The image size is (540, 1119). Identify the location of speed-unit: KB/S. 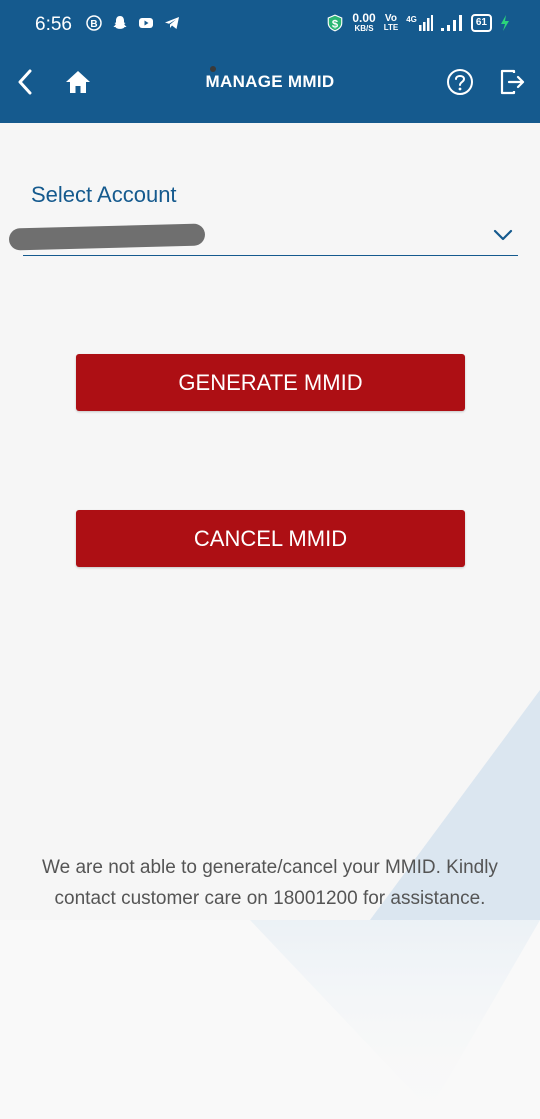
(364, 28).